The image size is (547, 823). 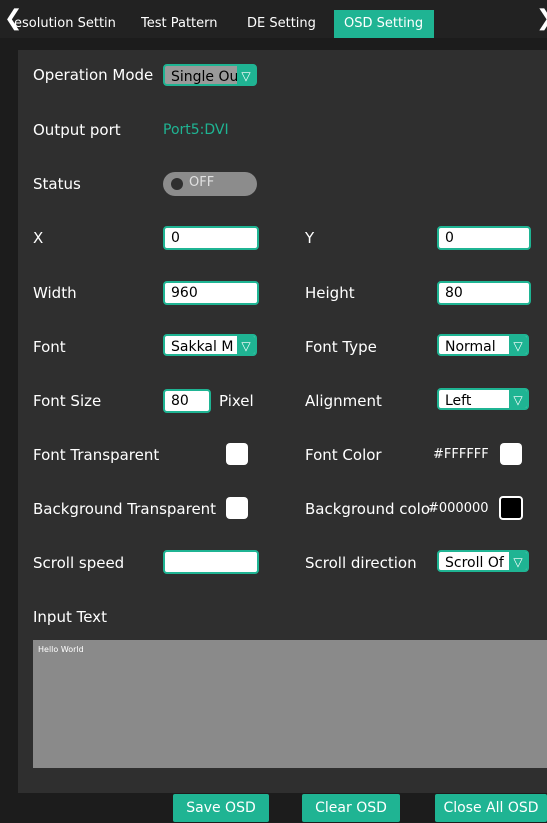 What do you see at coordinates (236, 401) in the screenshot?
I see `font-size-unit: Pixel` at bounding box center [236, 401].